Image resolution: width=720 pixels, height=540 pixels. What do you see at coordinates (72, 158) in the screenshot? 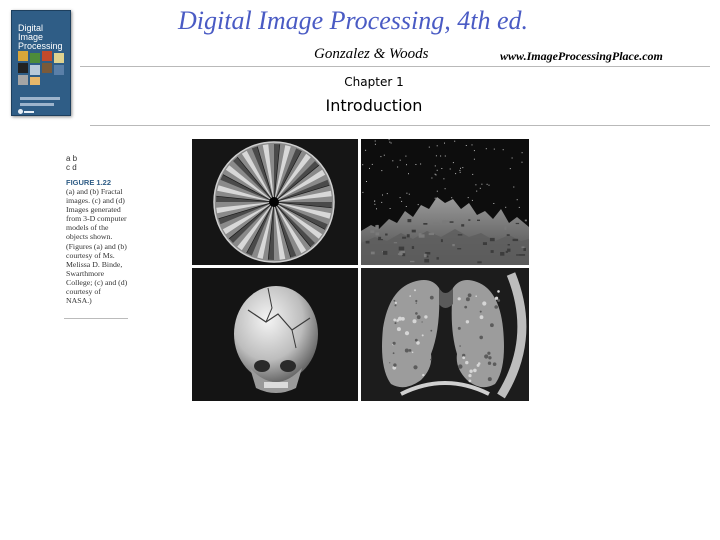
I see `grid-label-row1: a b` at bounding box center [72, 158].